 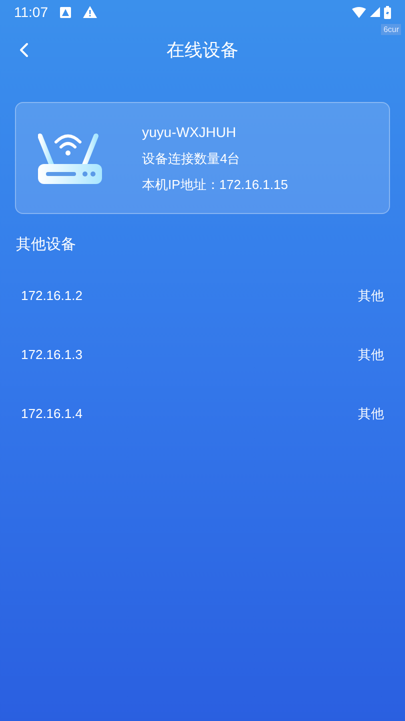 I want to click on debug-label: 6cur, so click(x=391, y=29).